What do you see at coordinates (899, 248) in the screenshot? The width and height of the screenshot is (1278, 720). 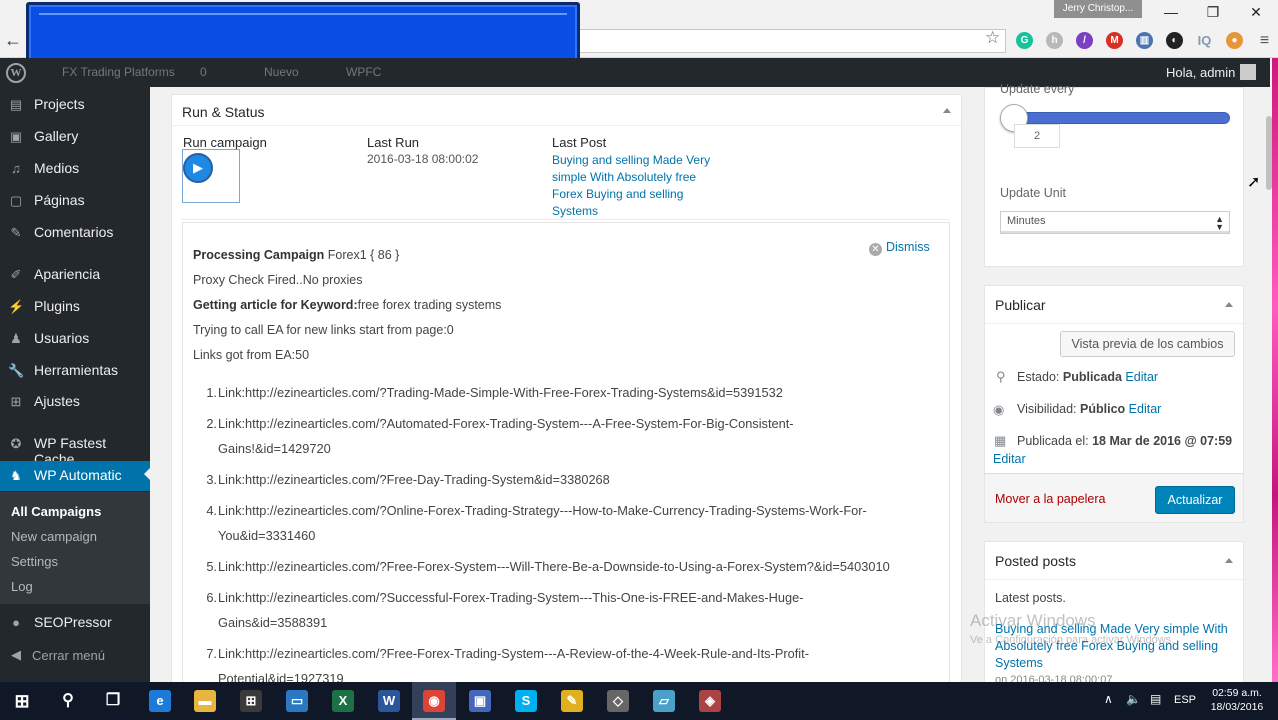 I see `dismiss-button: ✕ Dismiss` at bounding box center [899, 248].